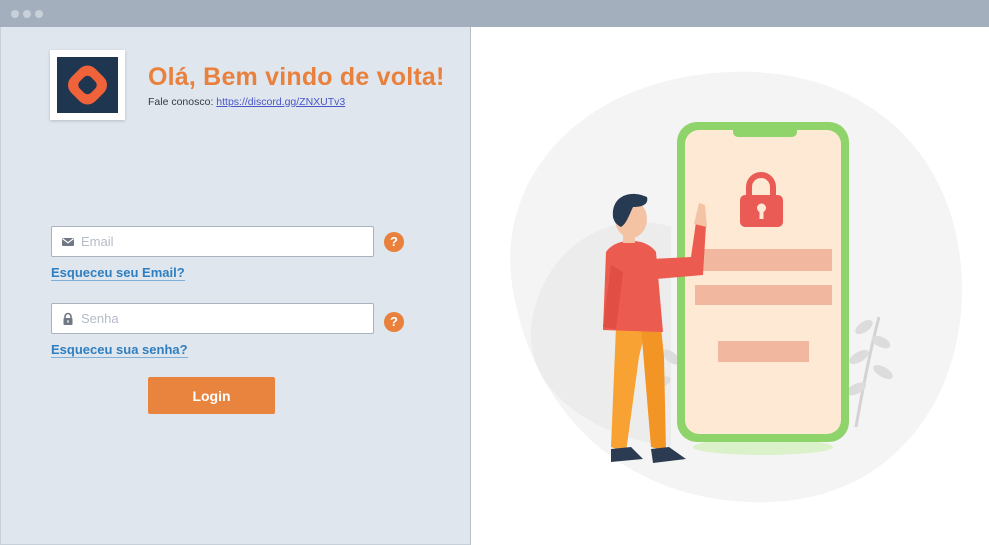  Describe the element at coordinates (394, 322) in the screenshot. I see `password-help-icon: ?` at that location.